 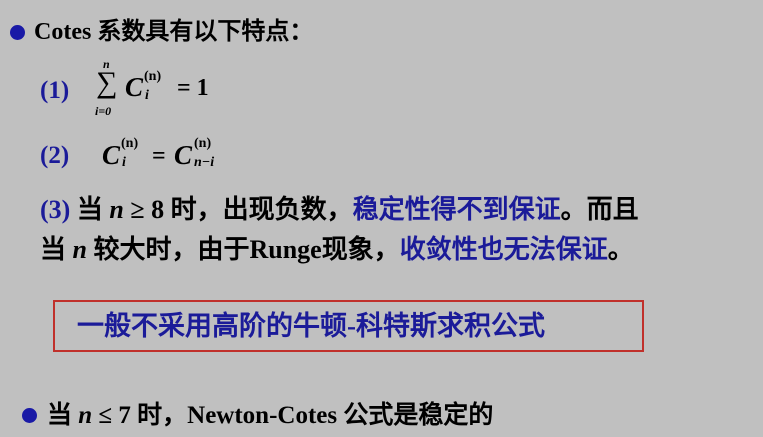 I want to click on formula-2: C (n) i = C (n) n−i, so click(x=182, y=156).